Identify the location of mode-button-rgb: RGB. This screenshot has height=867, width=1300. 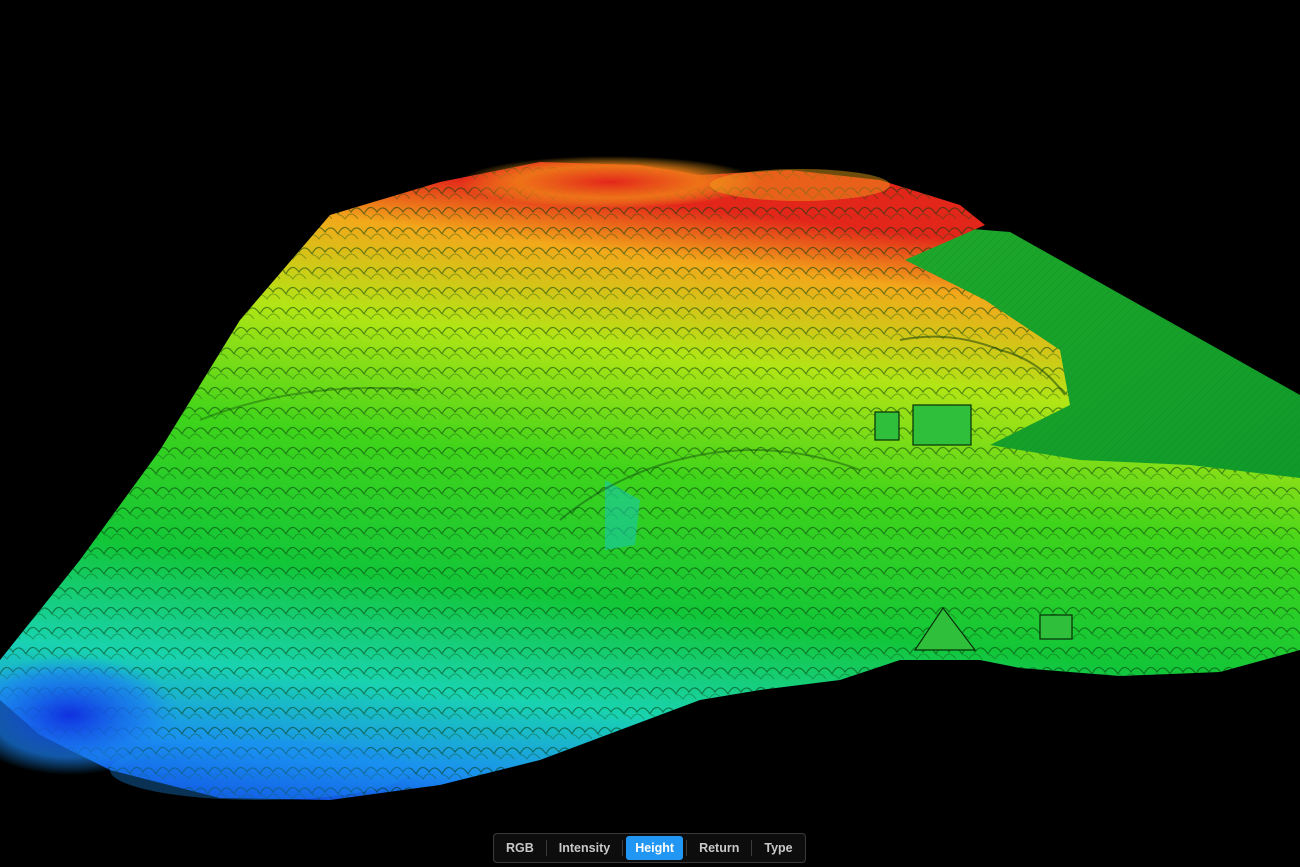
(520, 848).